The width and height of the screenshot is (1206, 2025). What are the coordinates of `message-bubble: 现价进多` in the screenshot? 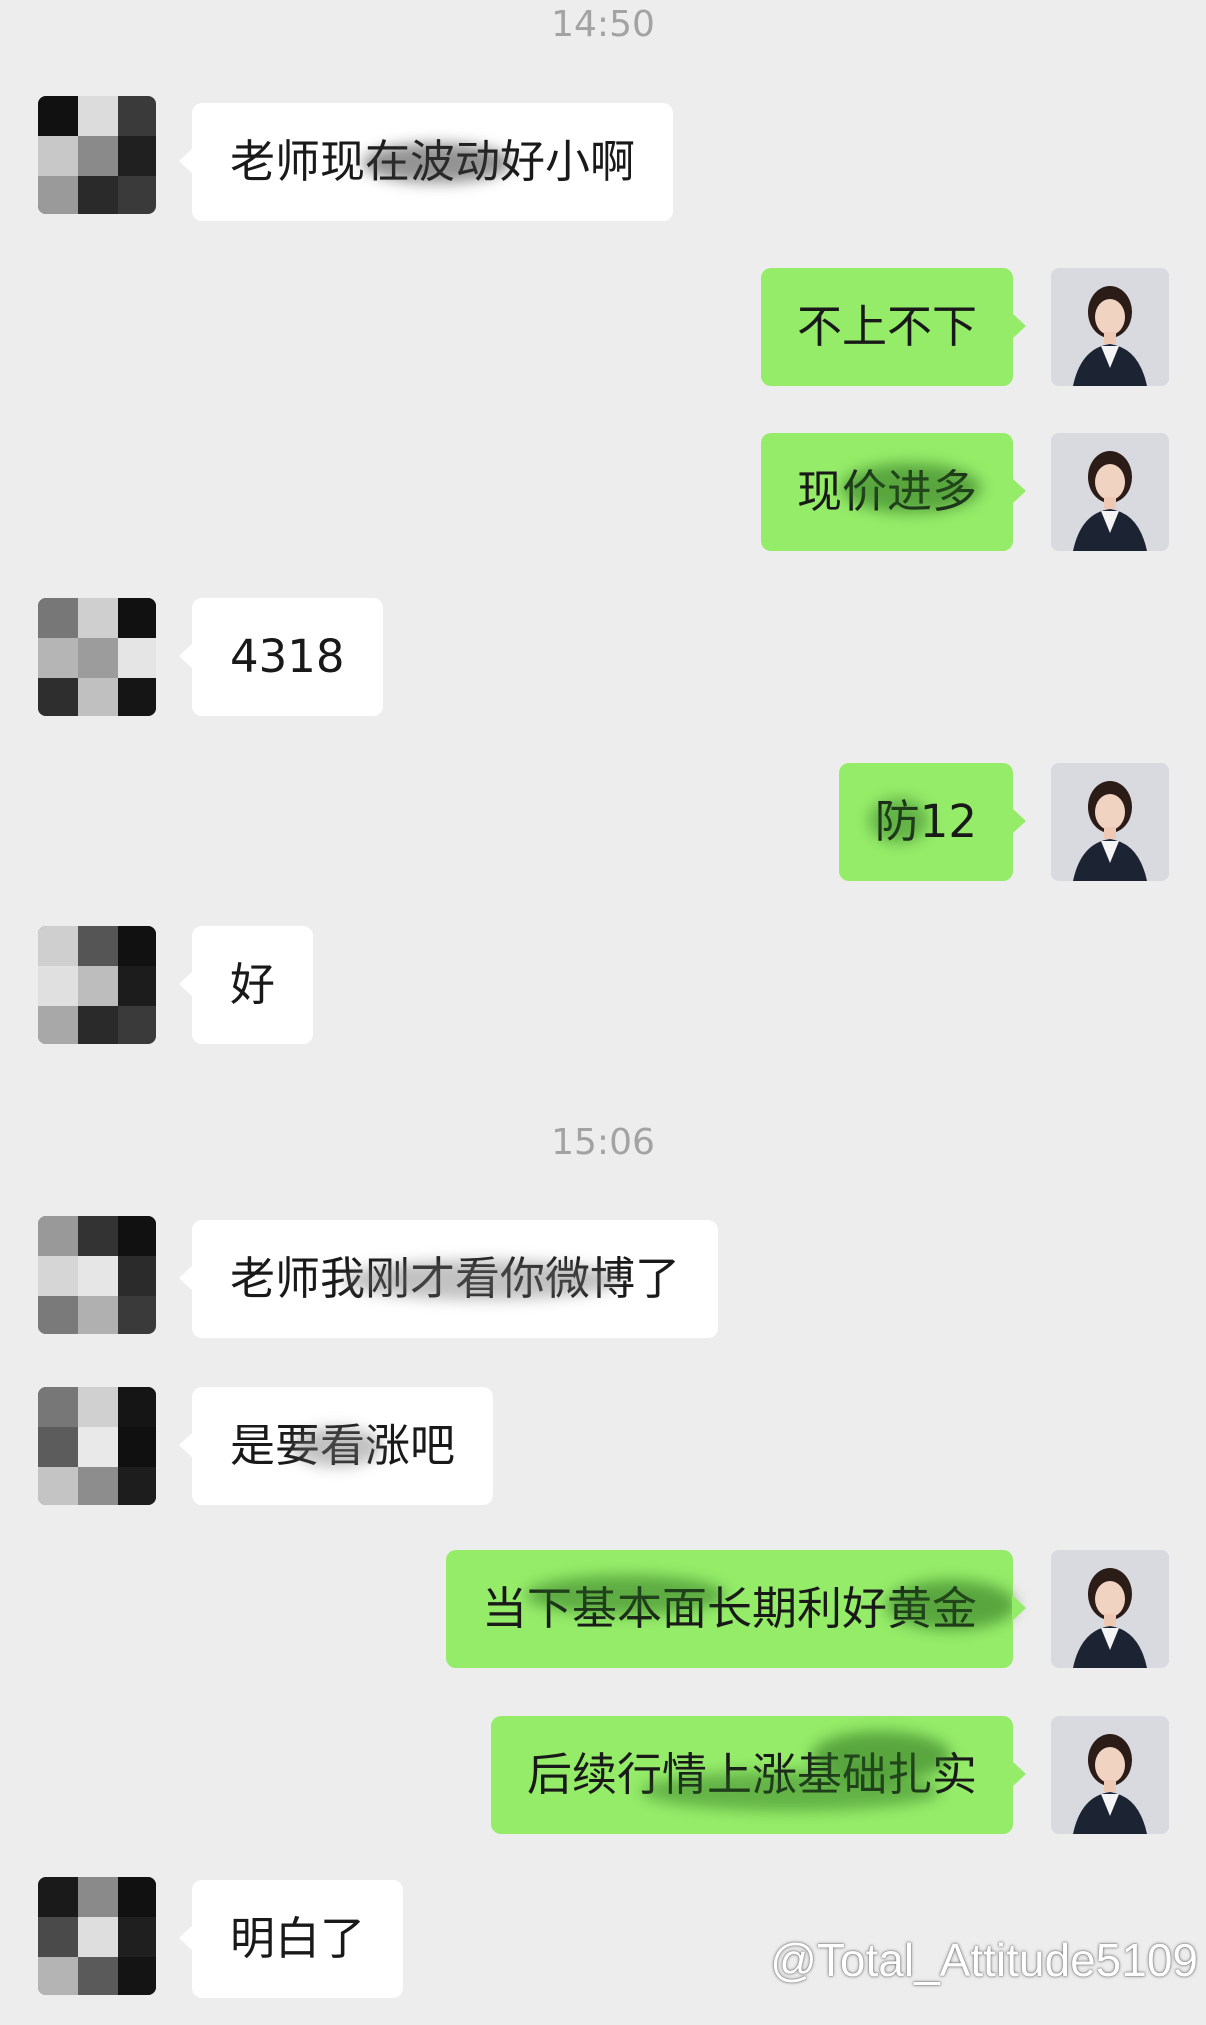 It's located at (893, 492).